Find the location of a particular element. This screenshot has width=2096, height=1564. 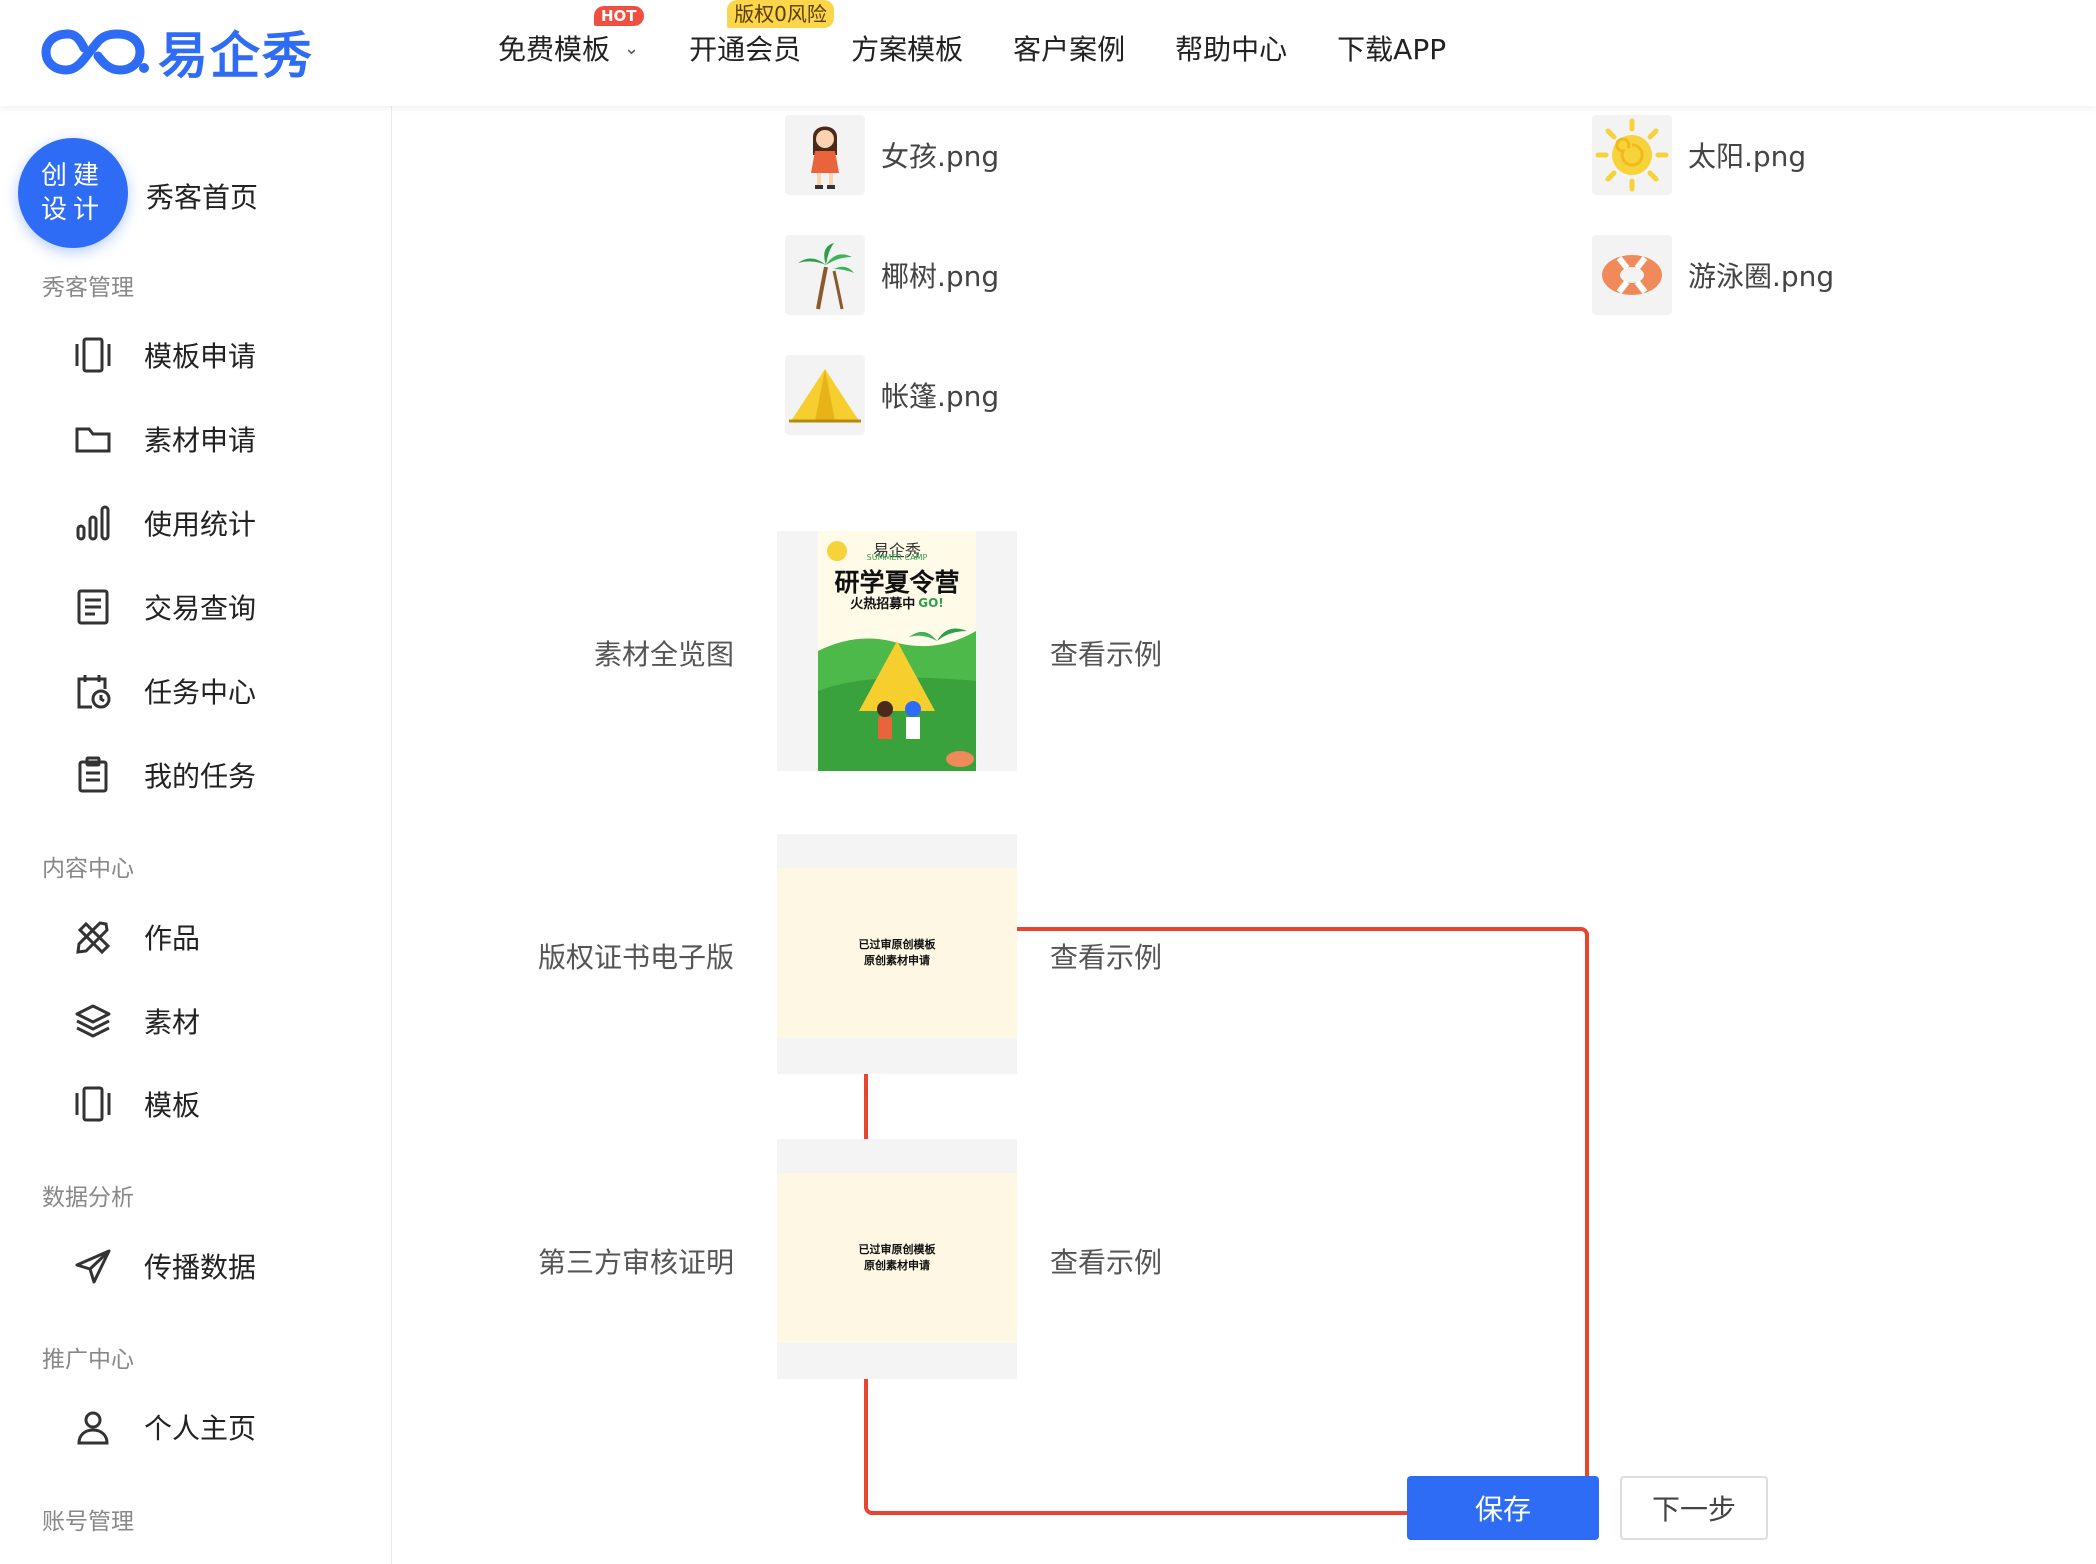

sidebar-item-label: 任务中心 is located at coordinates (200, 692).